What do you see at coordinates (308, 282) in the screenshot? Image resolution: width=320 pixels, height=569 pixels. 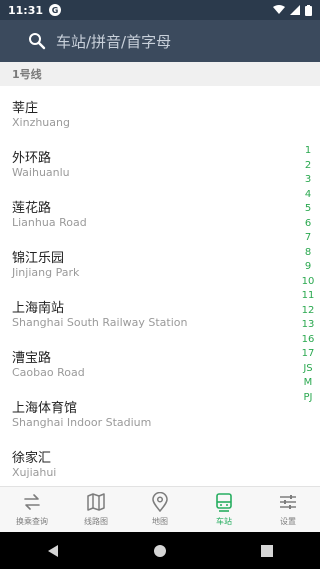 I see `index-item: 10` at bounding box center [308, 282].